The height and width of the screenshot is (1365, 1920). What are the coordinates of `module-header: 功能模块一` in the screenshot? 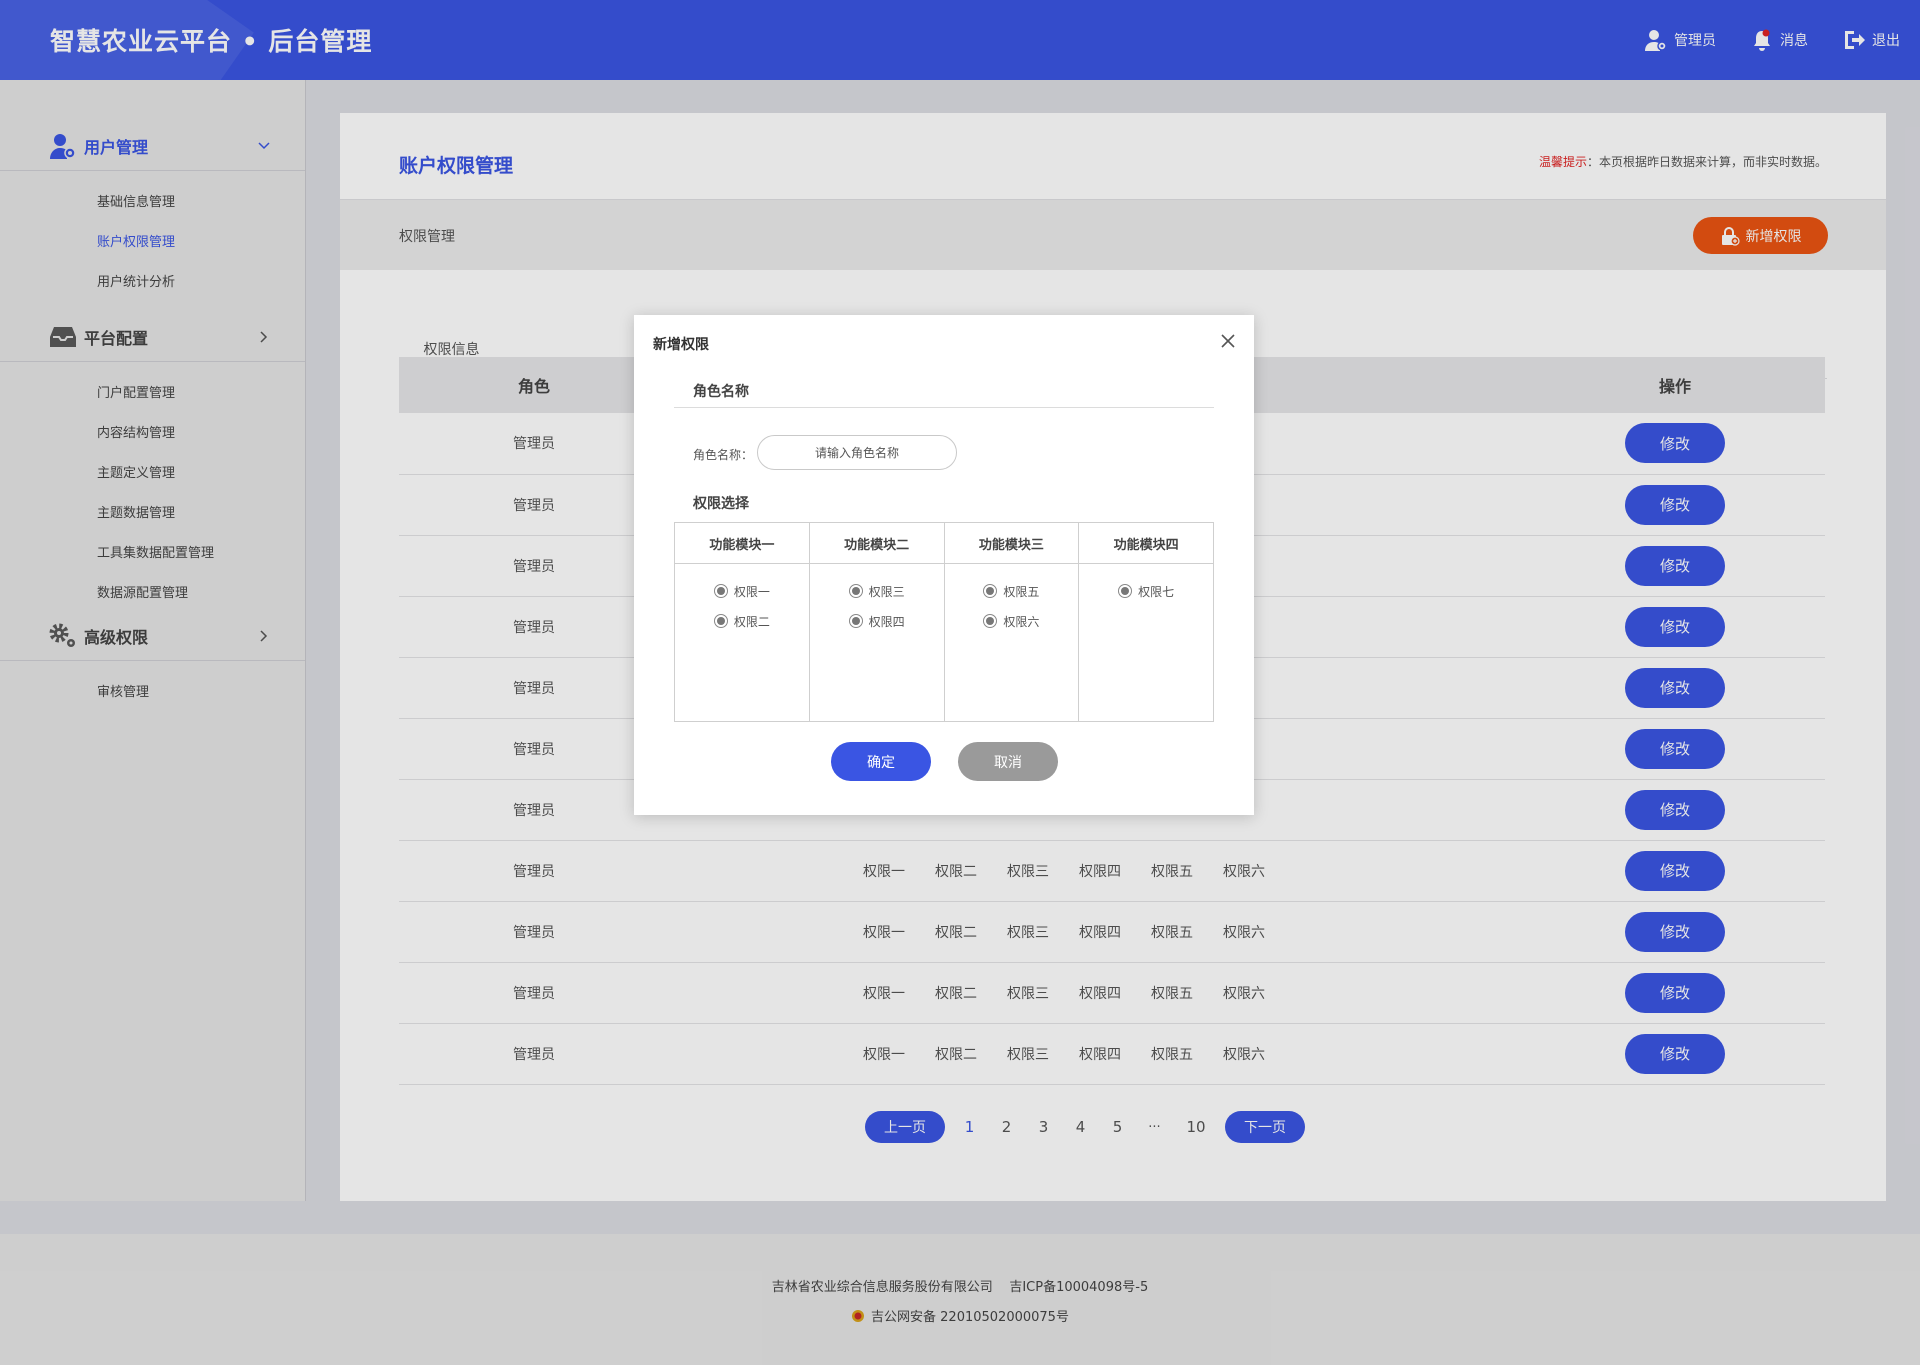 It's located at (742, 543).